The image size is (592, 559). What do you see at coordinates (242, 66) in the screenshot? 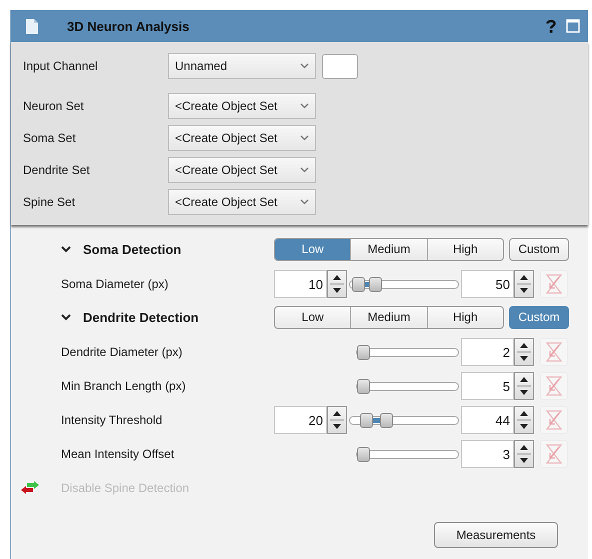
I see `dropdown: Unnamed` at bounding box center [242, 66].